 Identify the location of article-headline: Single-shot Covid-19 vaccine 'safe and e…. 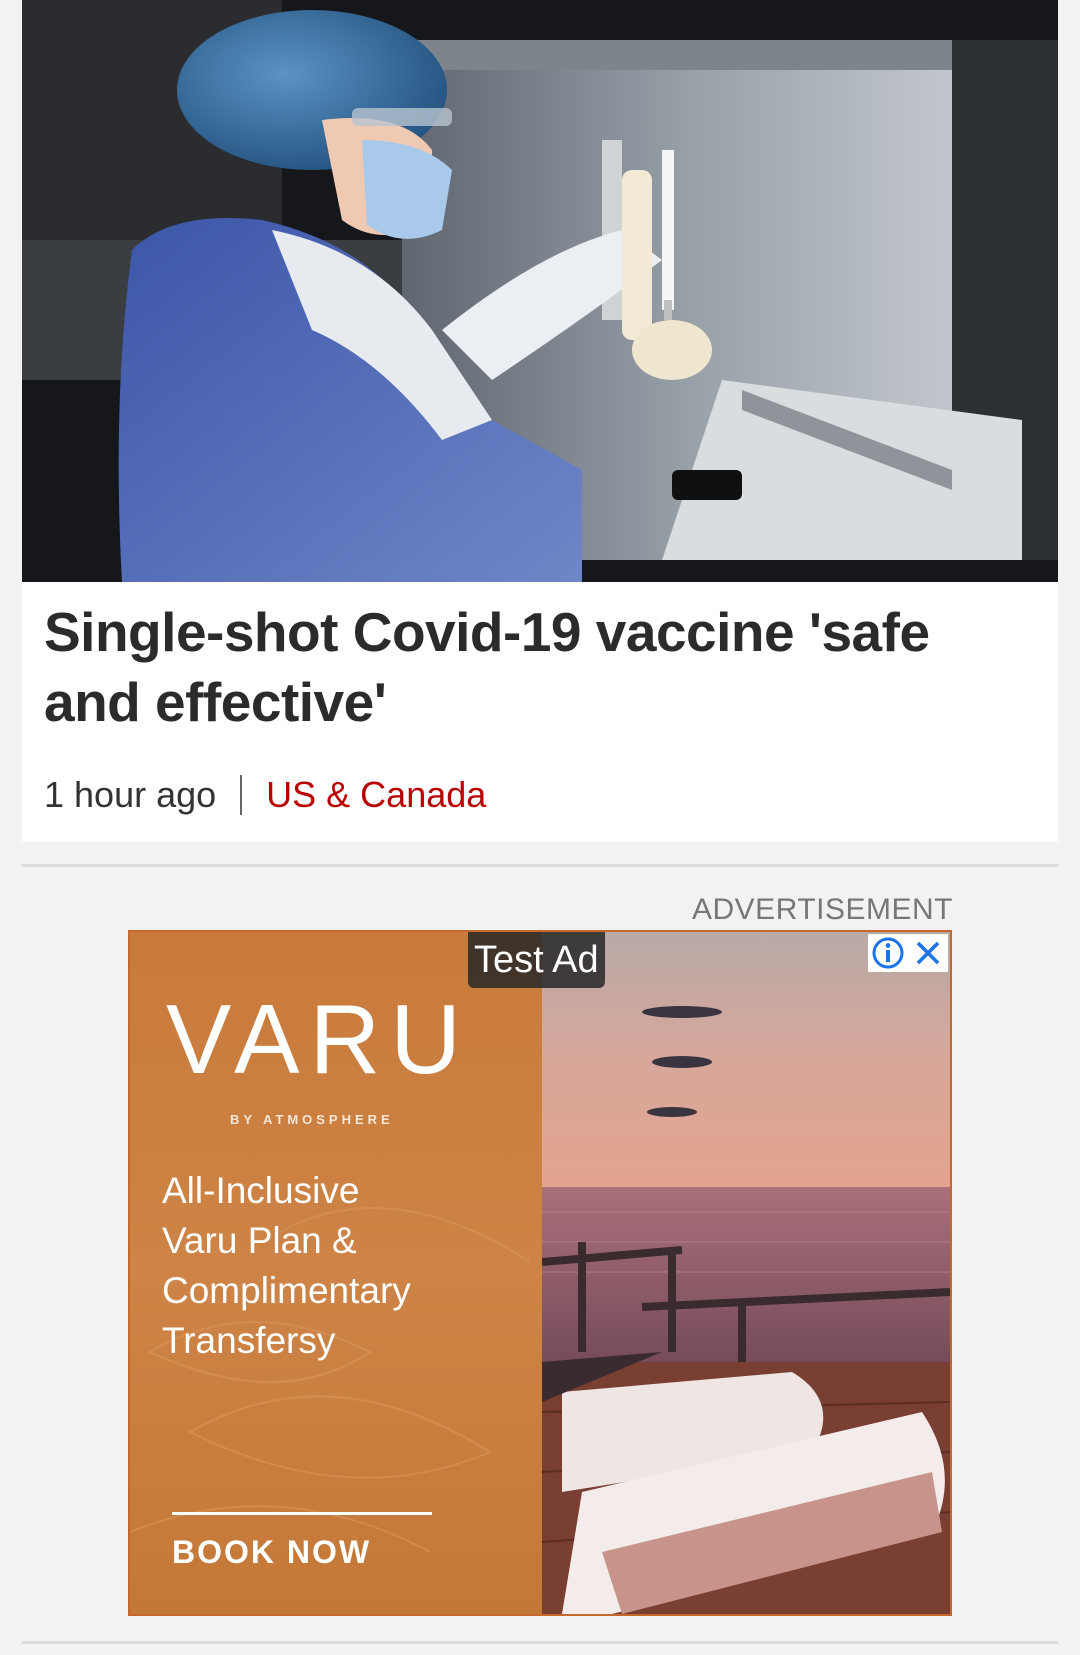
(539, 667).